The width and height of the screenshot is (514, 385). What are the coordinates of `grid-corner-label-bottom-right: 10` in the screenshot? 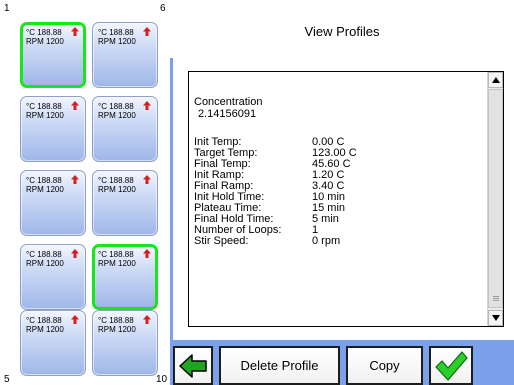 It's located at (162, 379).